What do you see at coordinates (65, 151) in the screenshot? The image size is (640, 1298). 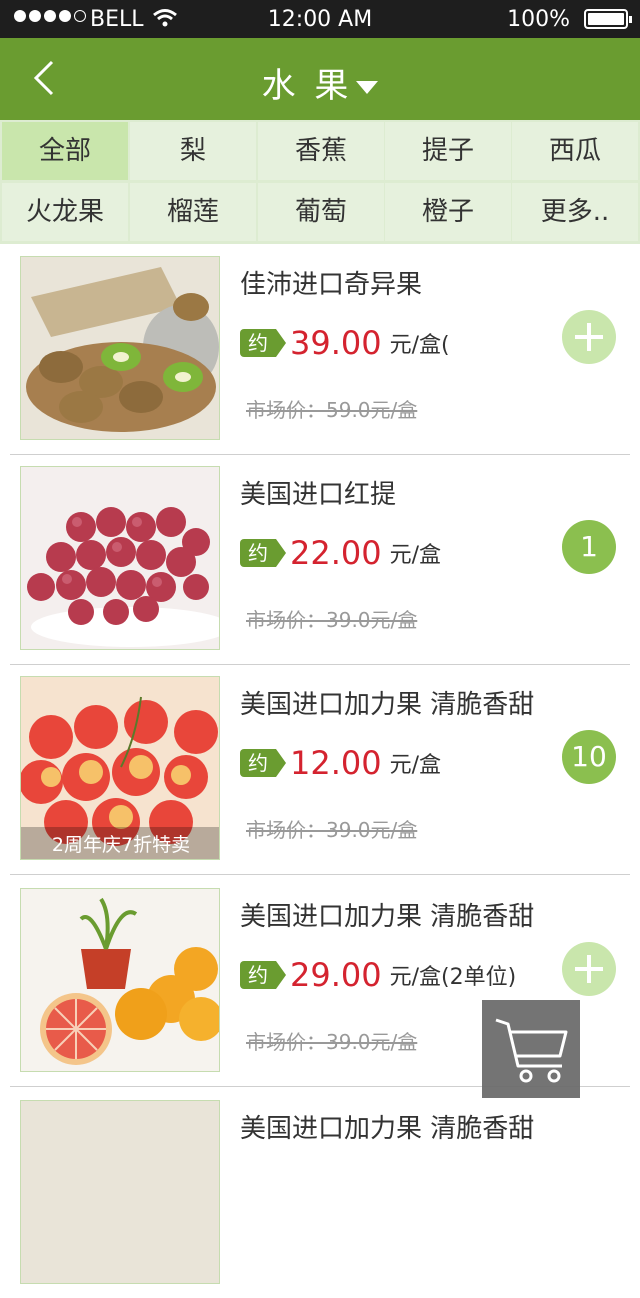 I see `category-tab: 全部` at bounding box center [65, 151].